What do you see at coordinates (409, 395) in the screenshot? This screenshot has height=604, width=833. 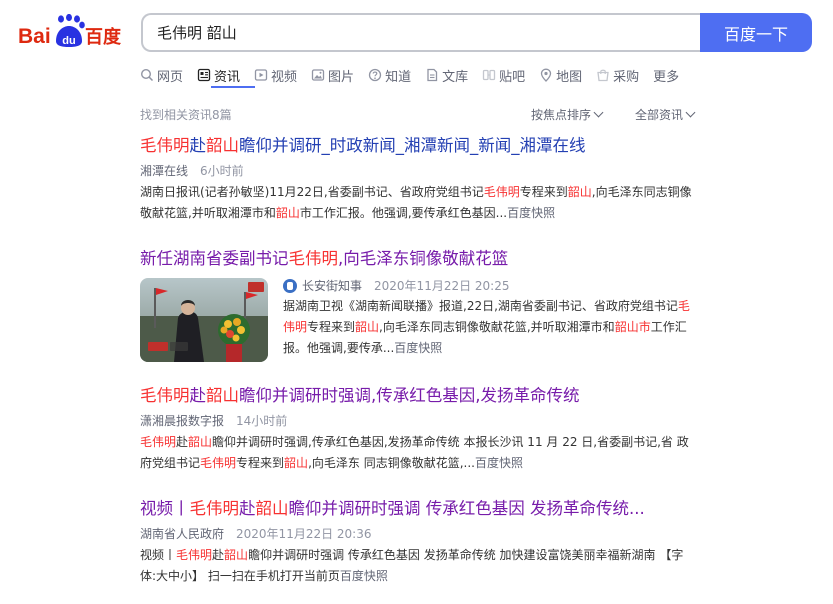 I see `title-text: 瞻仰并调研时强调,传承红色基因,发扬革命传统` at bounding box center [409, 395].